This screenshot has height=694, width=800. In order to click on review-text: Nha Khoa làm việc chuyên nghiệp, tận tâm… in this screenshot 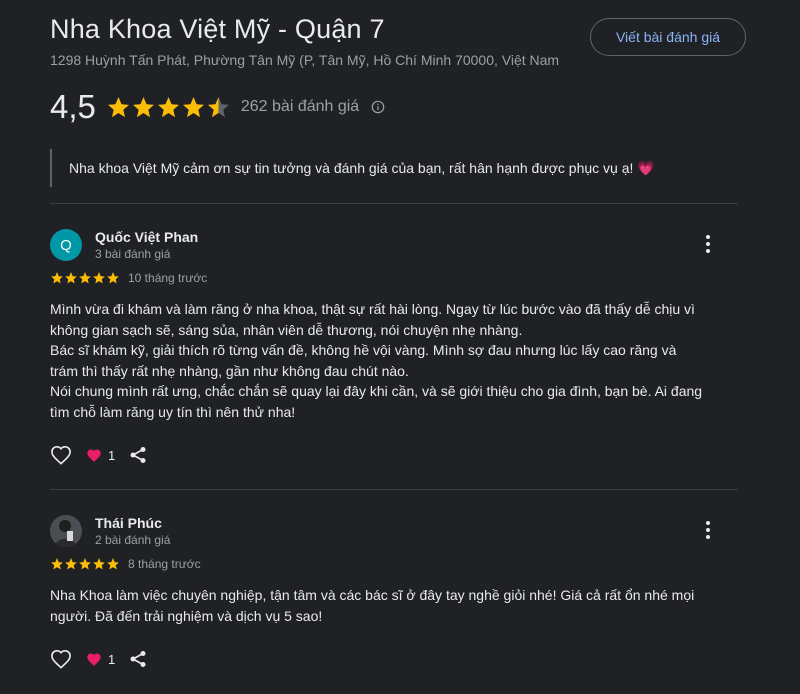, I will do `click(390, 605)`.